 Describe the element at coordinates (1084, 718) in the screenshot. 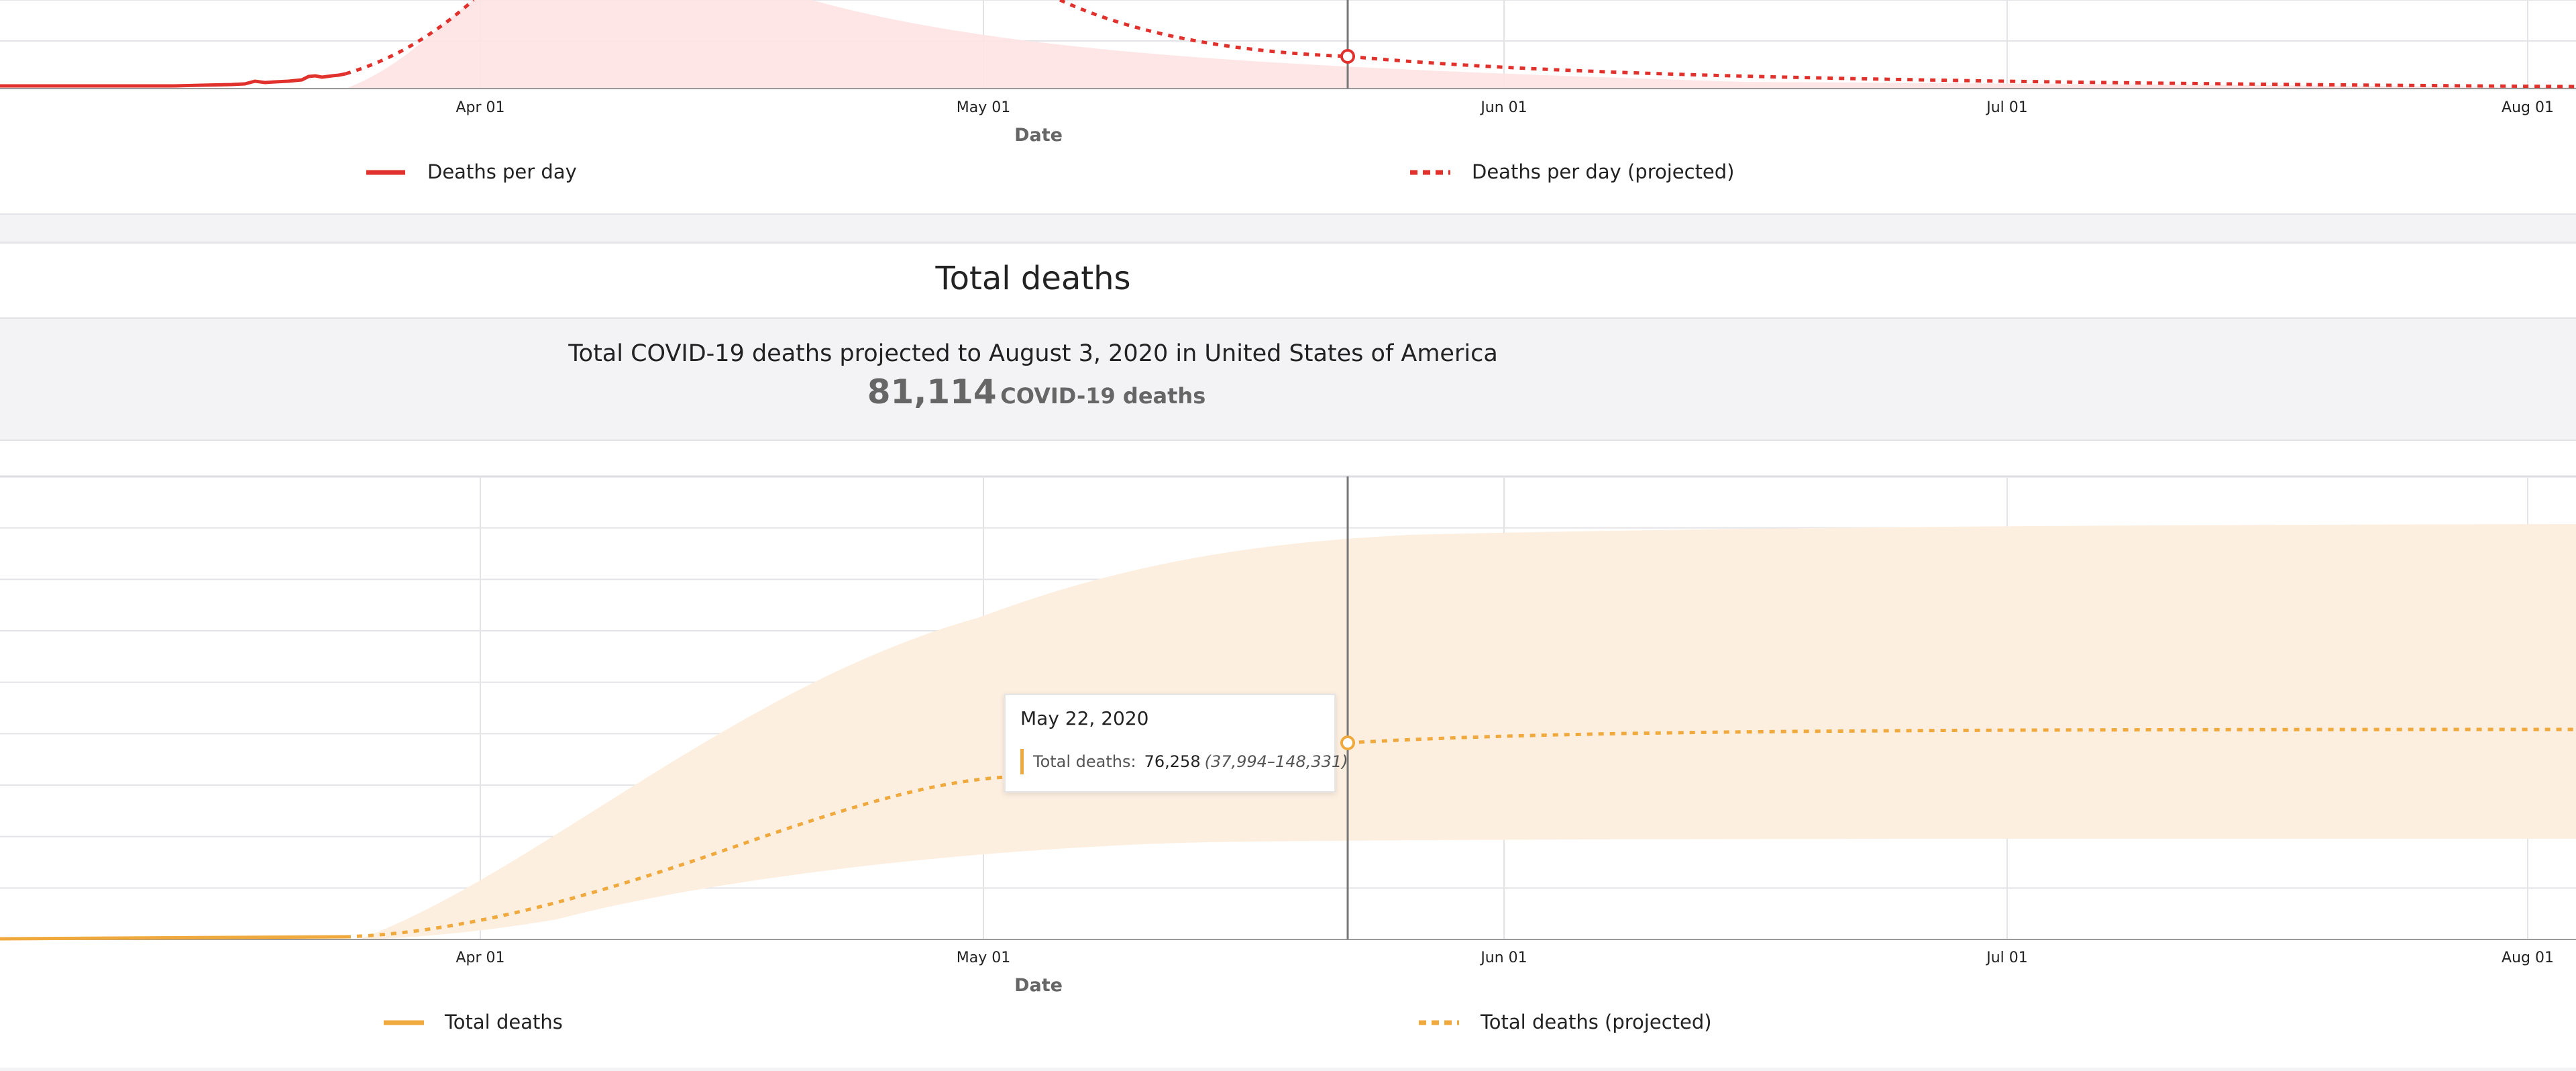

I see `tooltip-date: May 22, 2020` at that location.